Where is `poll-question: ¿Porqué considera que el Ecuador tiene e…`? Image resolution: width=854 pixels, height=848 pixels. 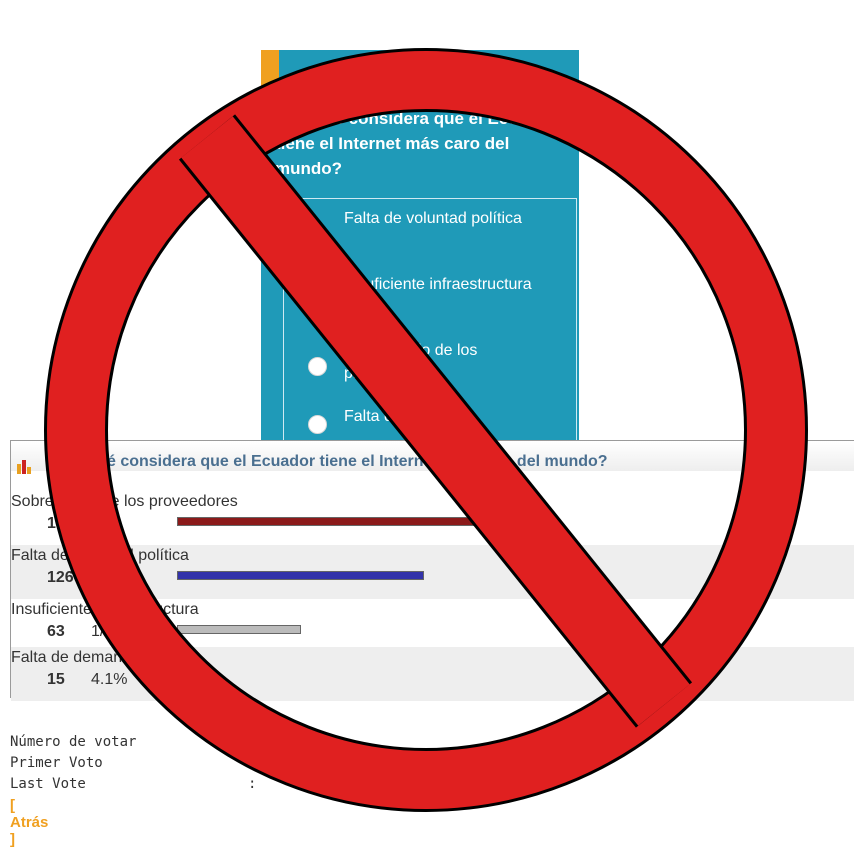
poll-question: ¿Porqué considera que el Ecuador tiene e… is located at coordinates (415, 143).